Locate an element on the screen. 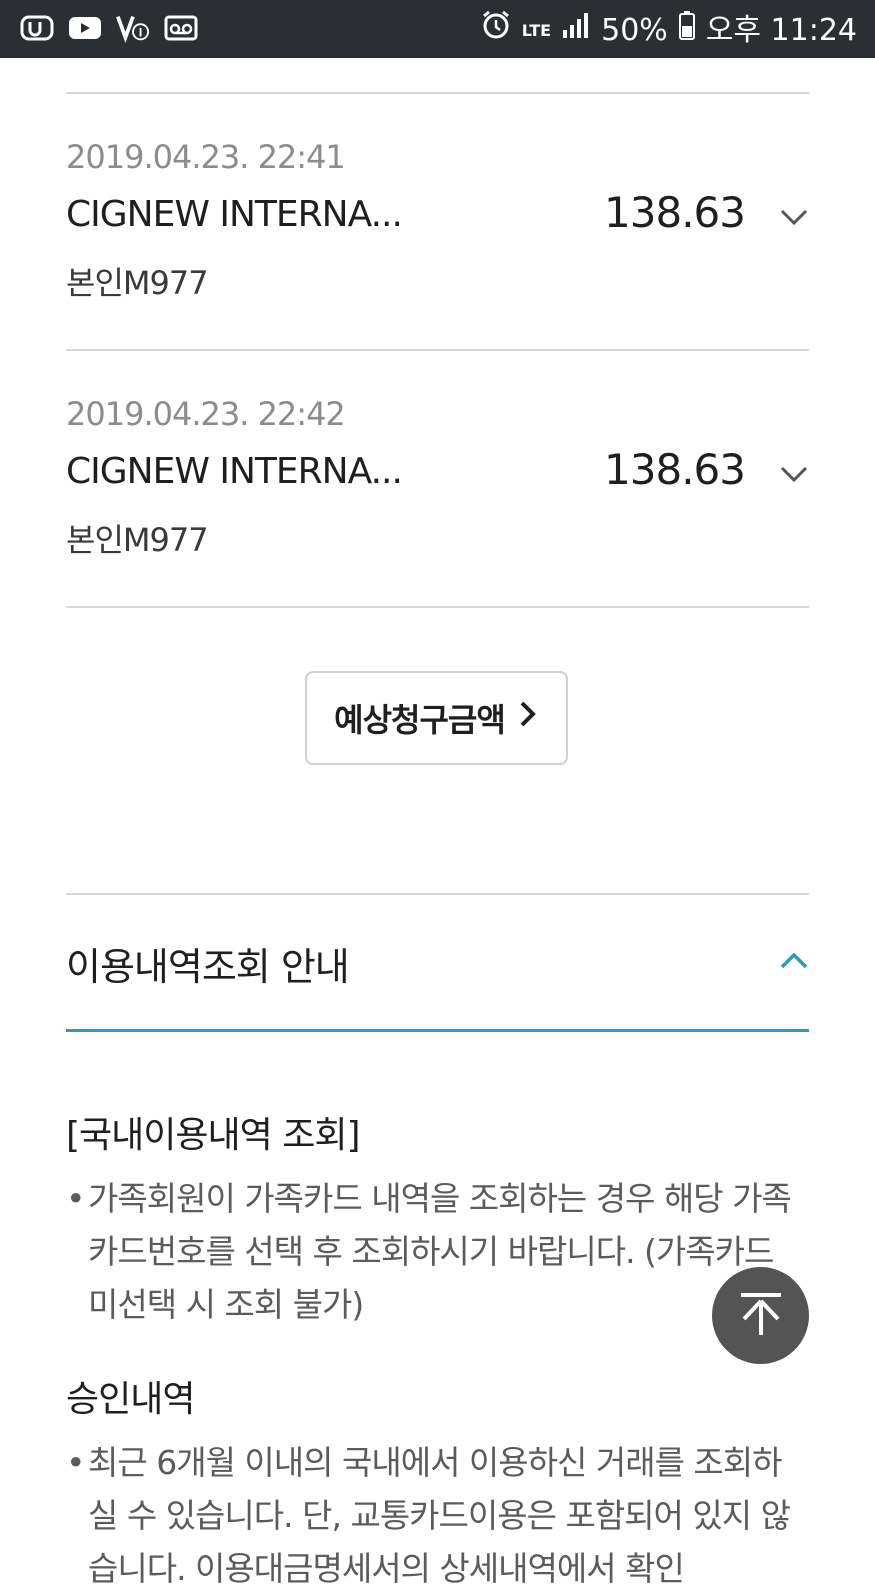 The height and width of the screenshot is (1595, 875). section-title: [국내이용내역 조회] is located at coordinates (213, 1135).